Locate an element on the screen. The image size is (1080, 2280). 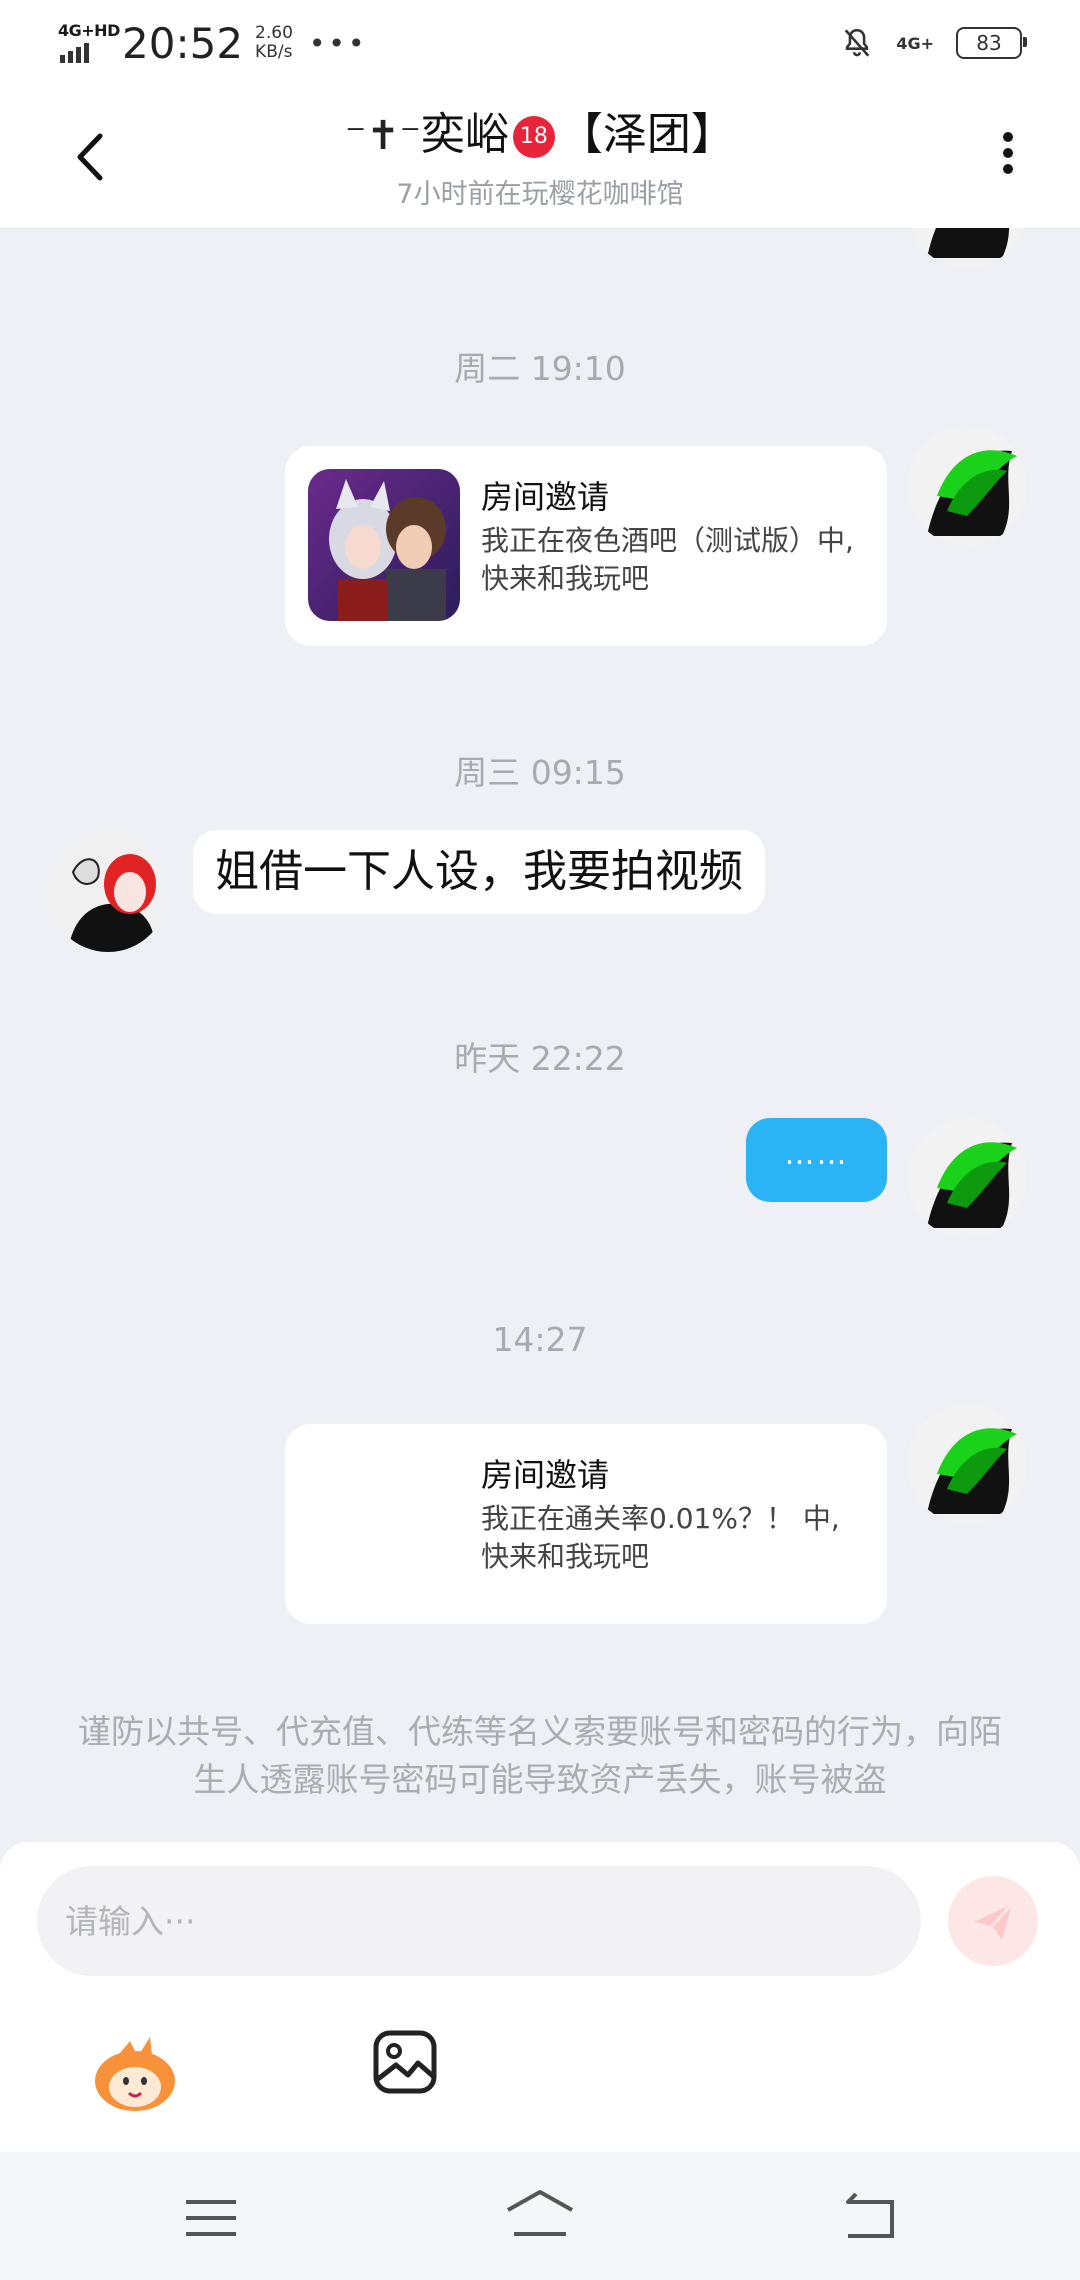
title-block: ⁻✝⁻奕峪 18 【泽团】 7小时前在玩樱花咖啡馆 is located at coordinates (540, 154).